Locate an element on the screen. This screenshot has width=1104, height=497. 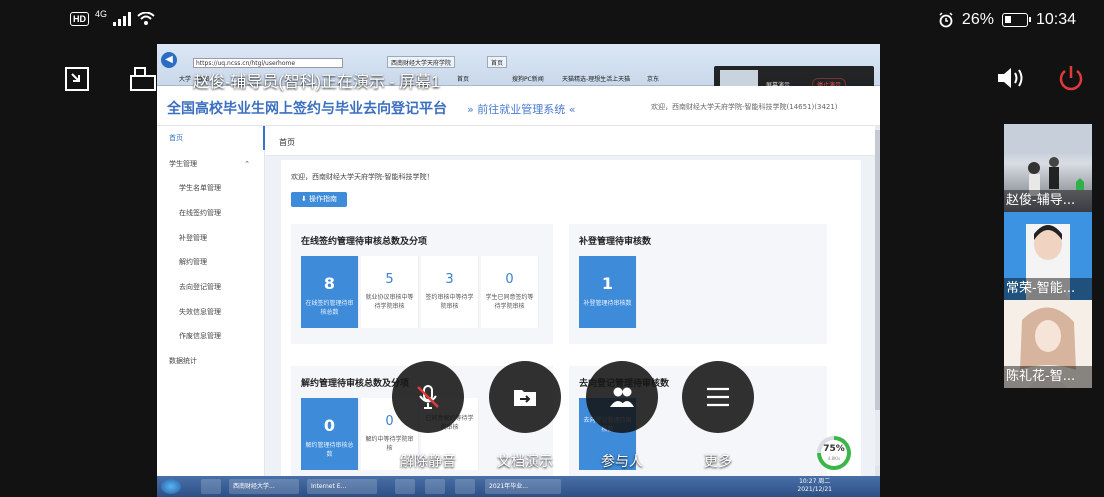
favorite-link: 首页 is located at coordinates (463, 78).